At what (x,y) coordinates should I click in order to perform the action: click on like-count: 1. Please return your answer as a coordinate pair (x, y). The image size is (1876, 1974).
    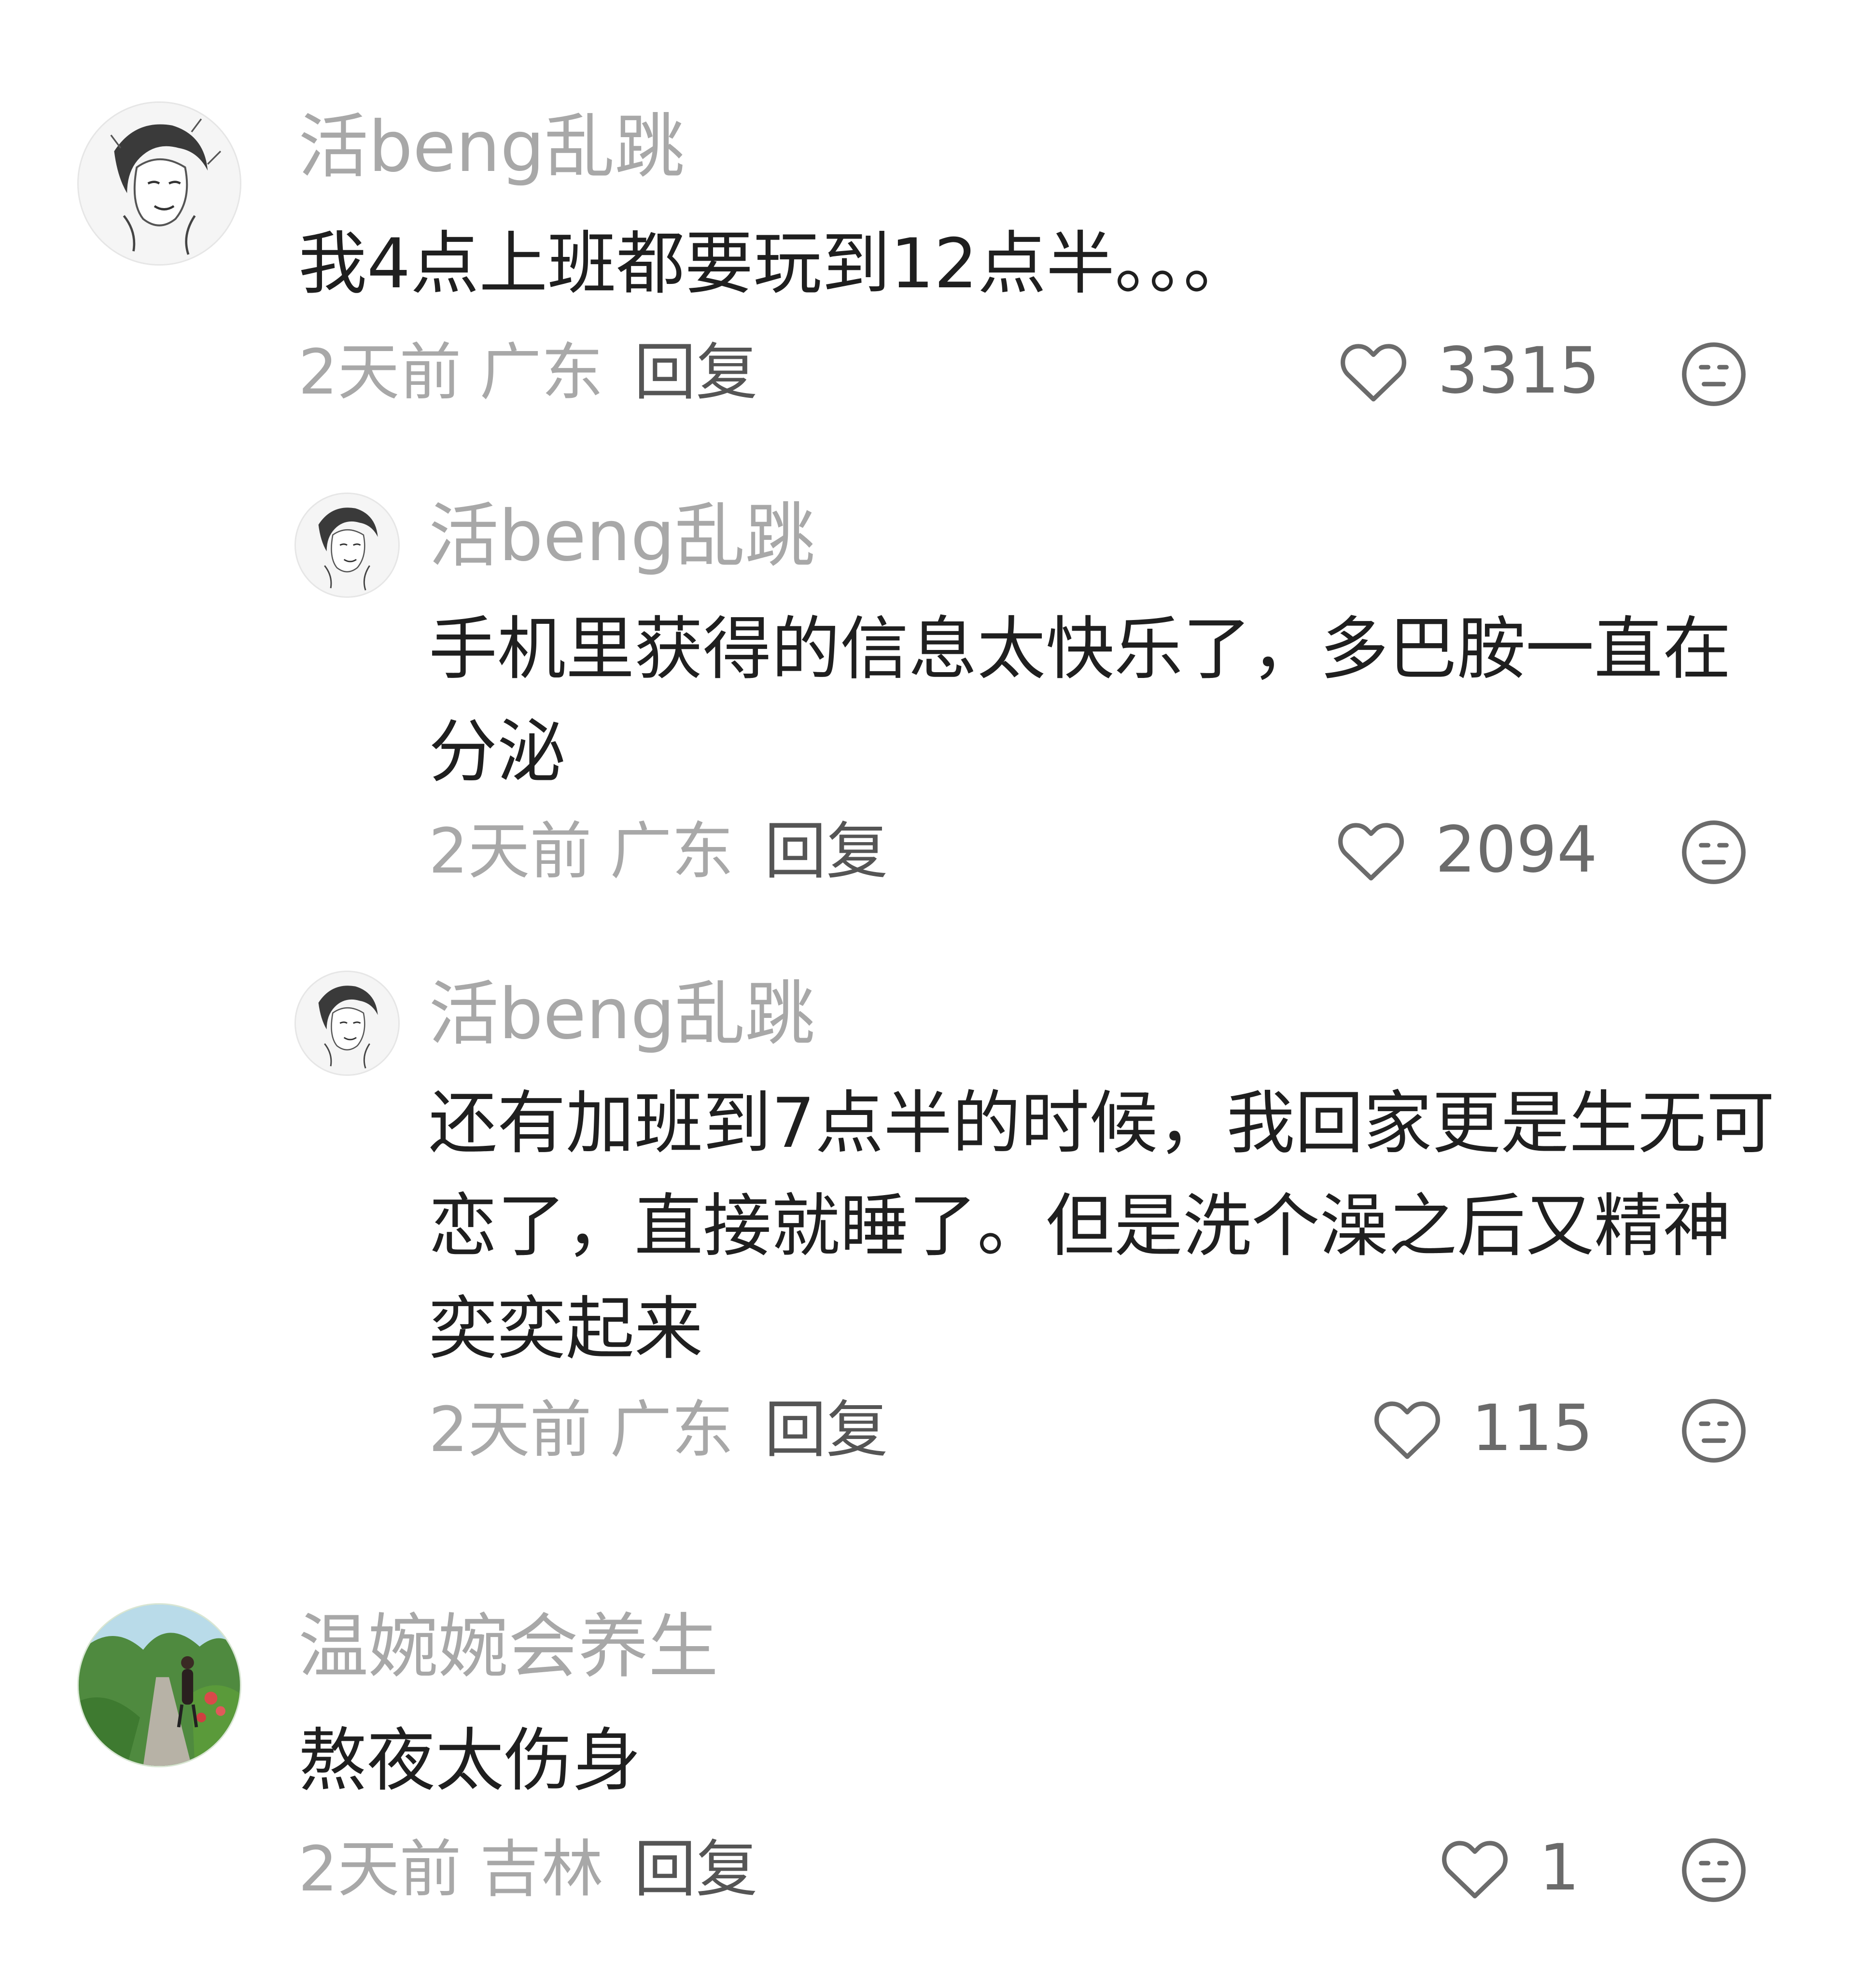
    Looking at the image, I should click on (1560, 1868).